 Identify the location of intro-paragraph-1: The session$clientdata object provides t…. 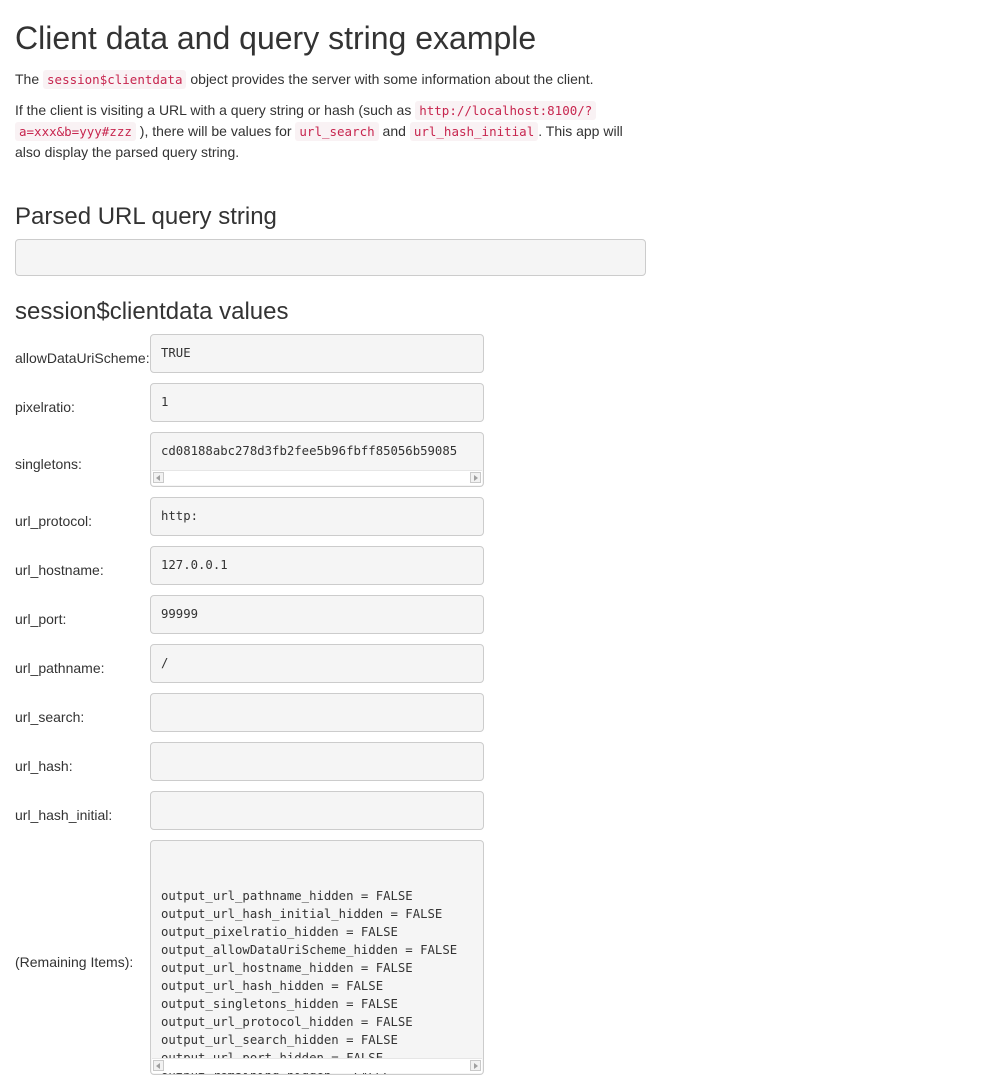
(335, 79).